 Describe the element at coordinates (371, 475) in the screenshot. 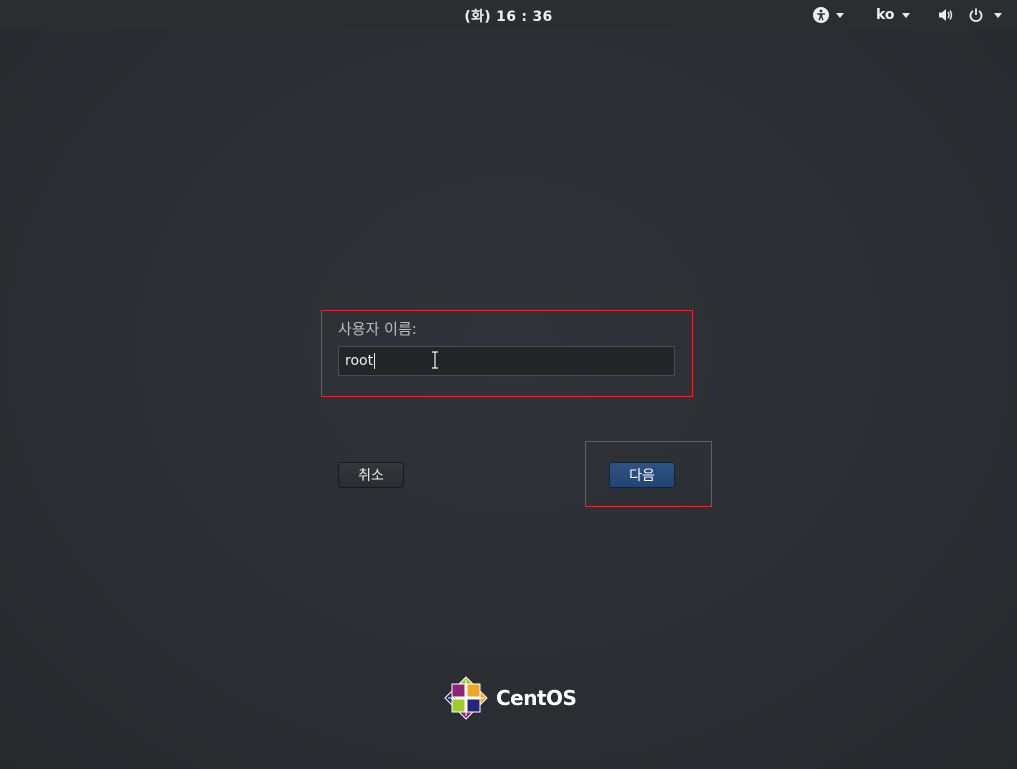

I see `cancel-button: 취소` at that location.